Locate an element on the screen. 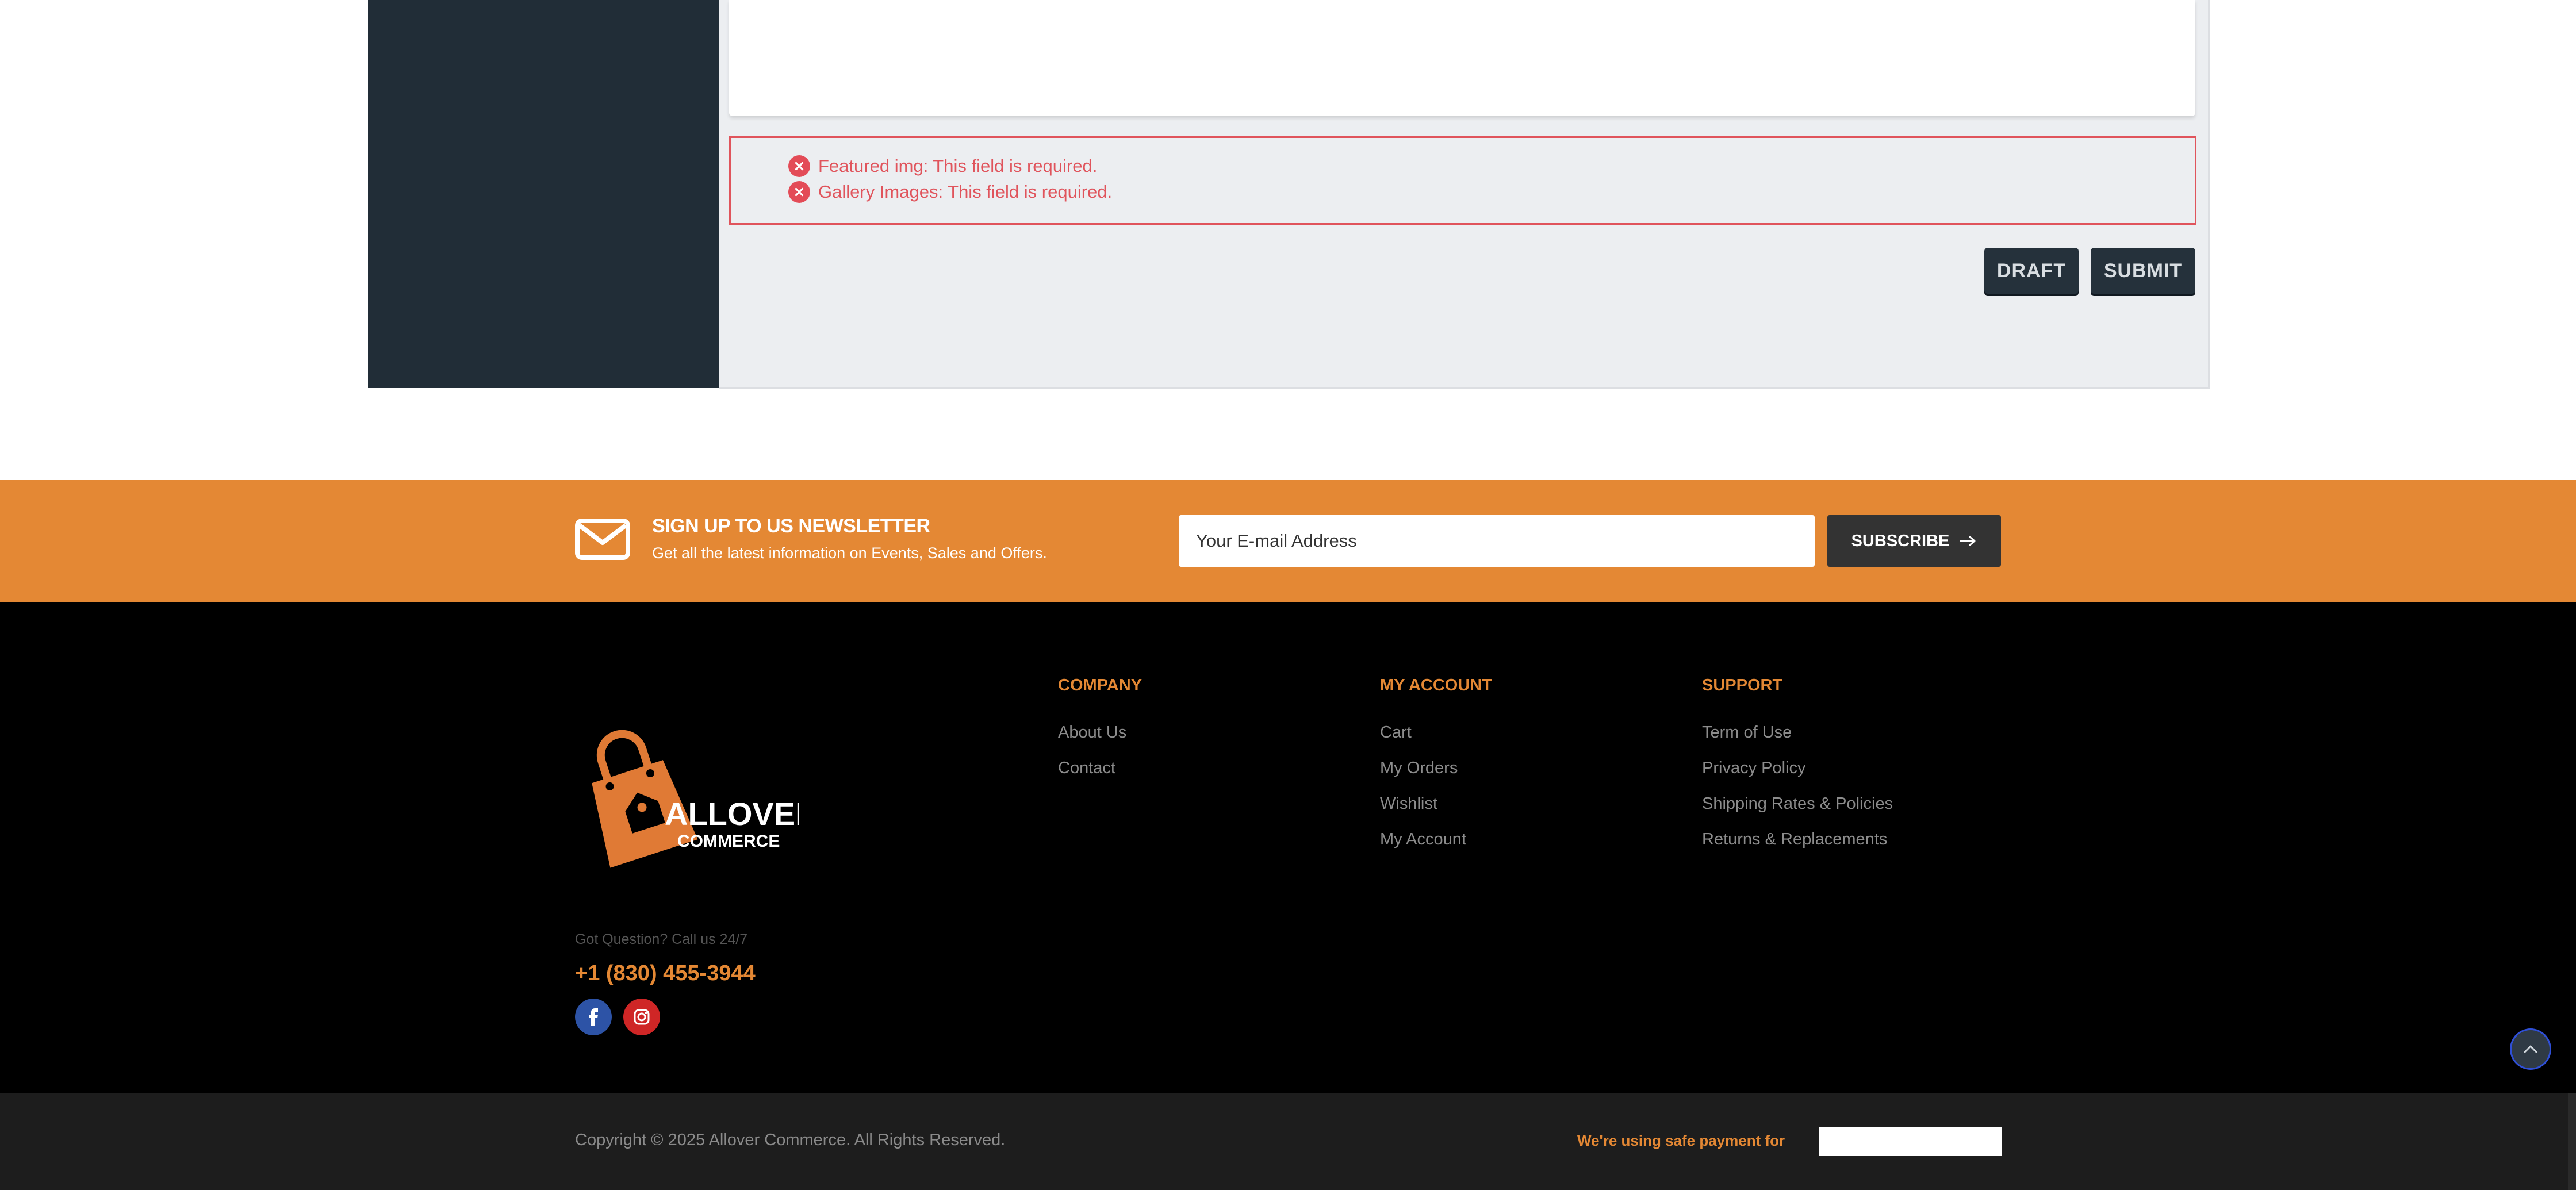  footer-link-shipping-rates: Shipping Rates & Policies is located at coordinates (1797, 803).